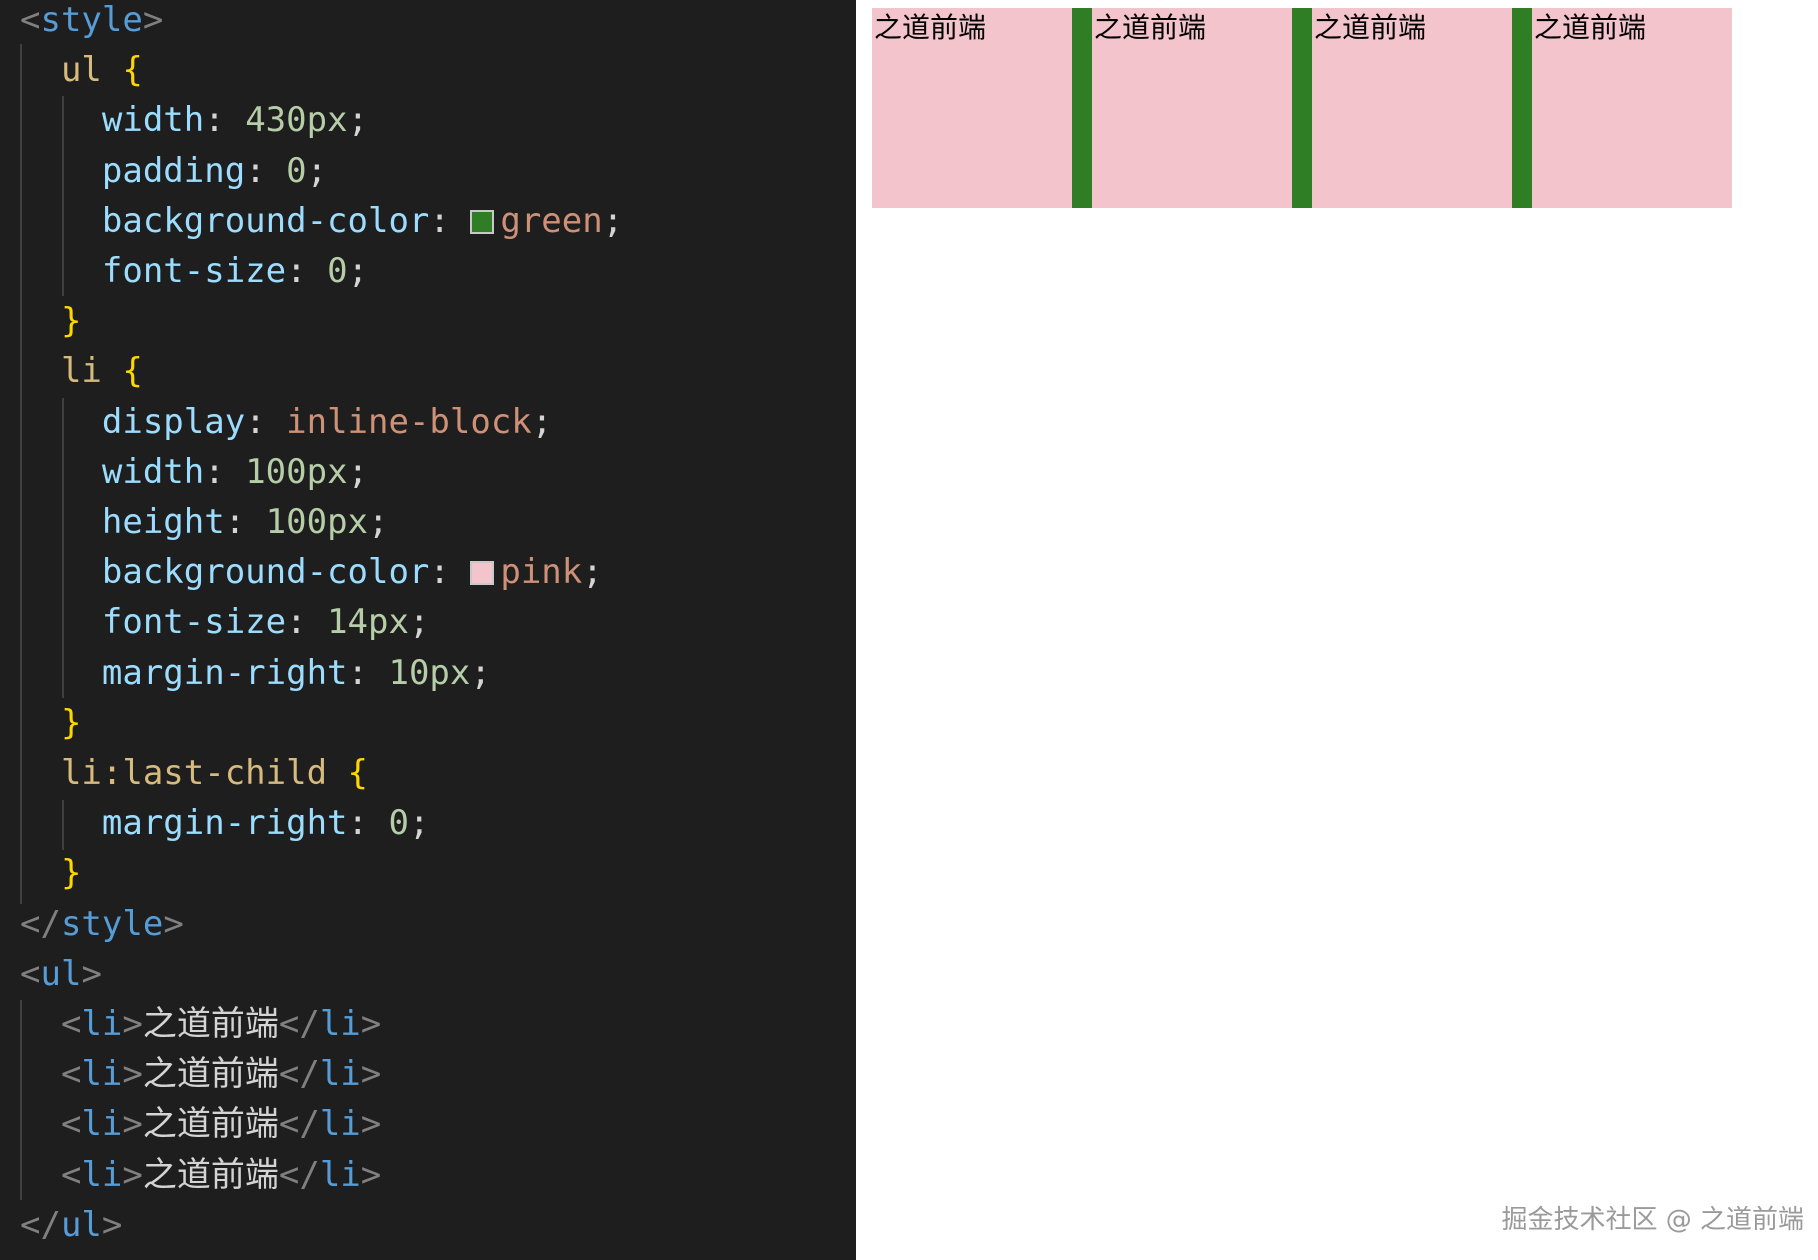 The width and height of the screenshot is (1818, 1260). I want to click on code-token: inline-block, so click(409, 421).